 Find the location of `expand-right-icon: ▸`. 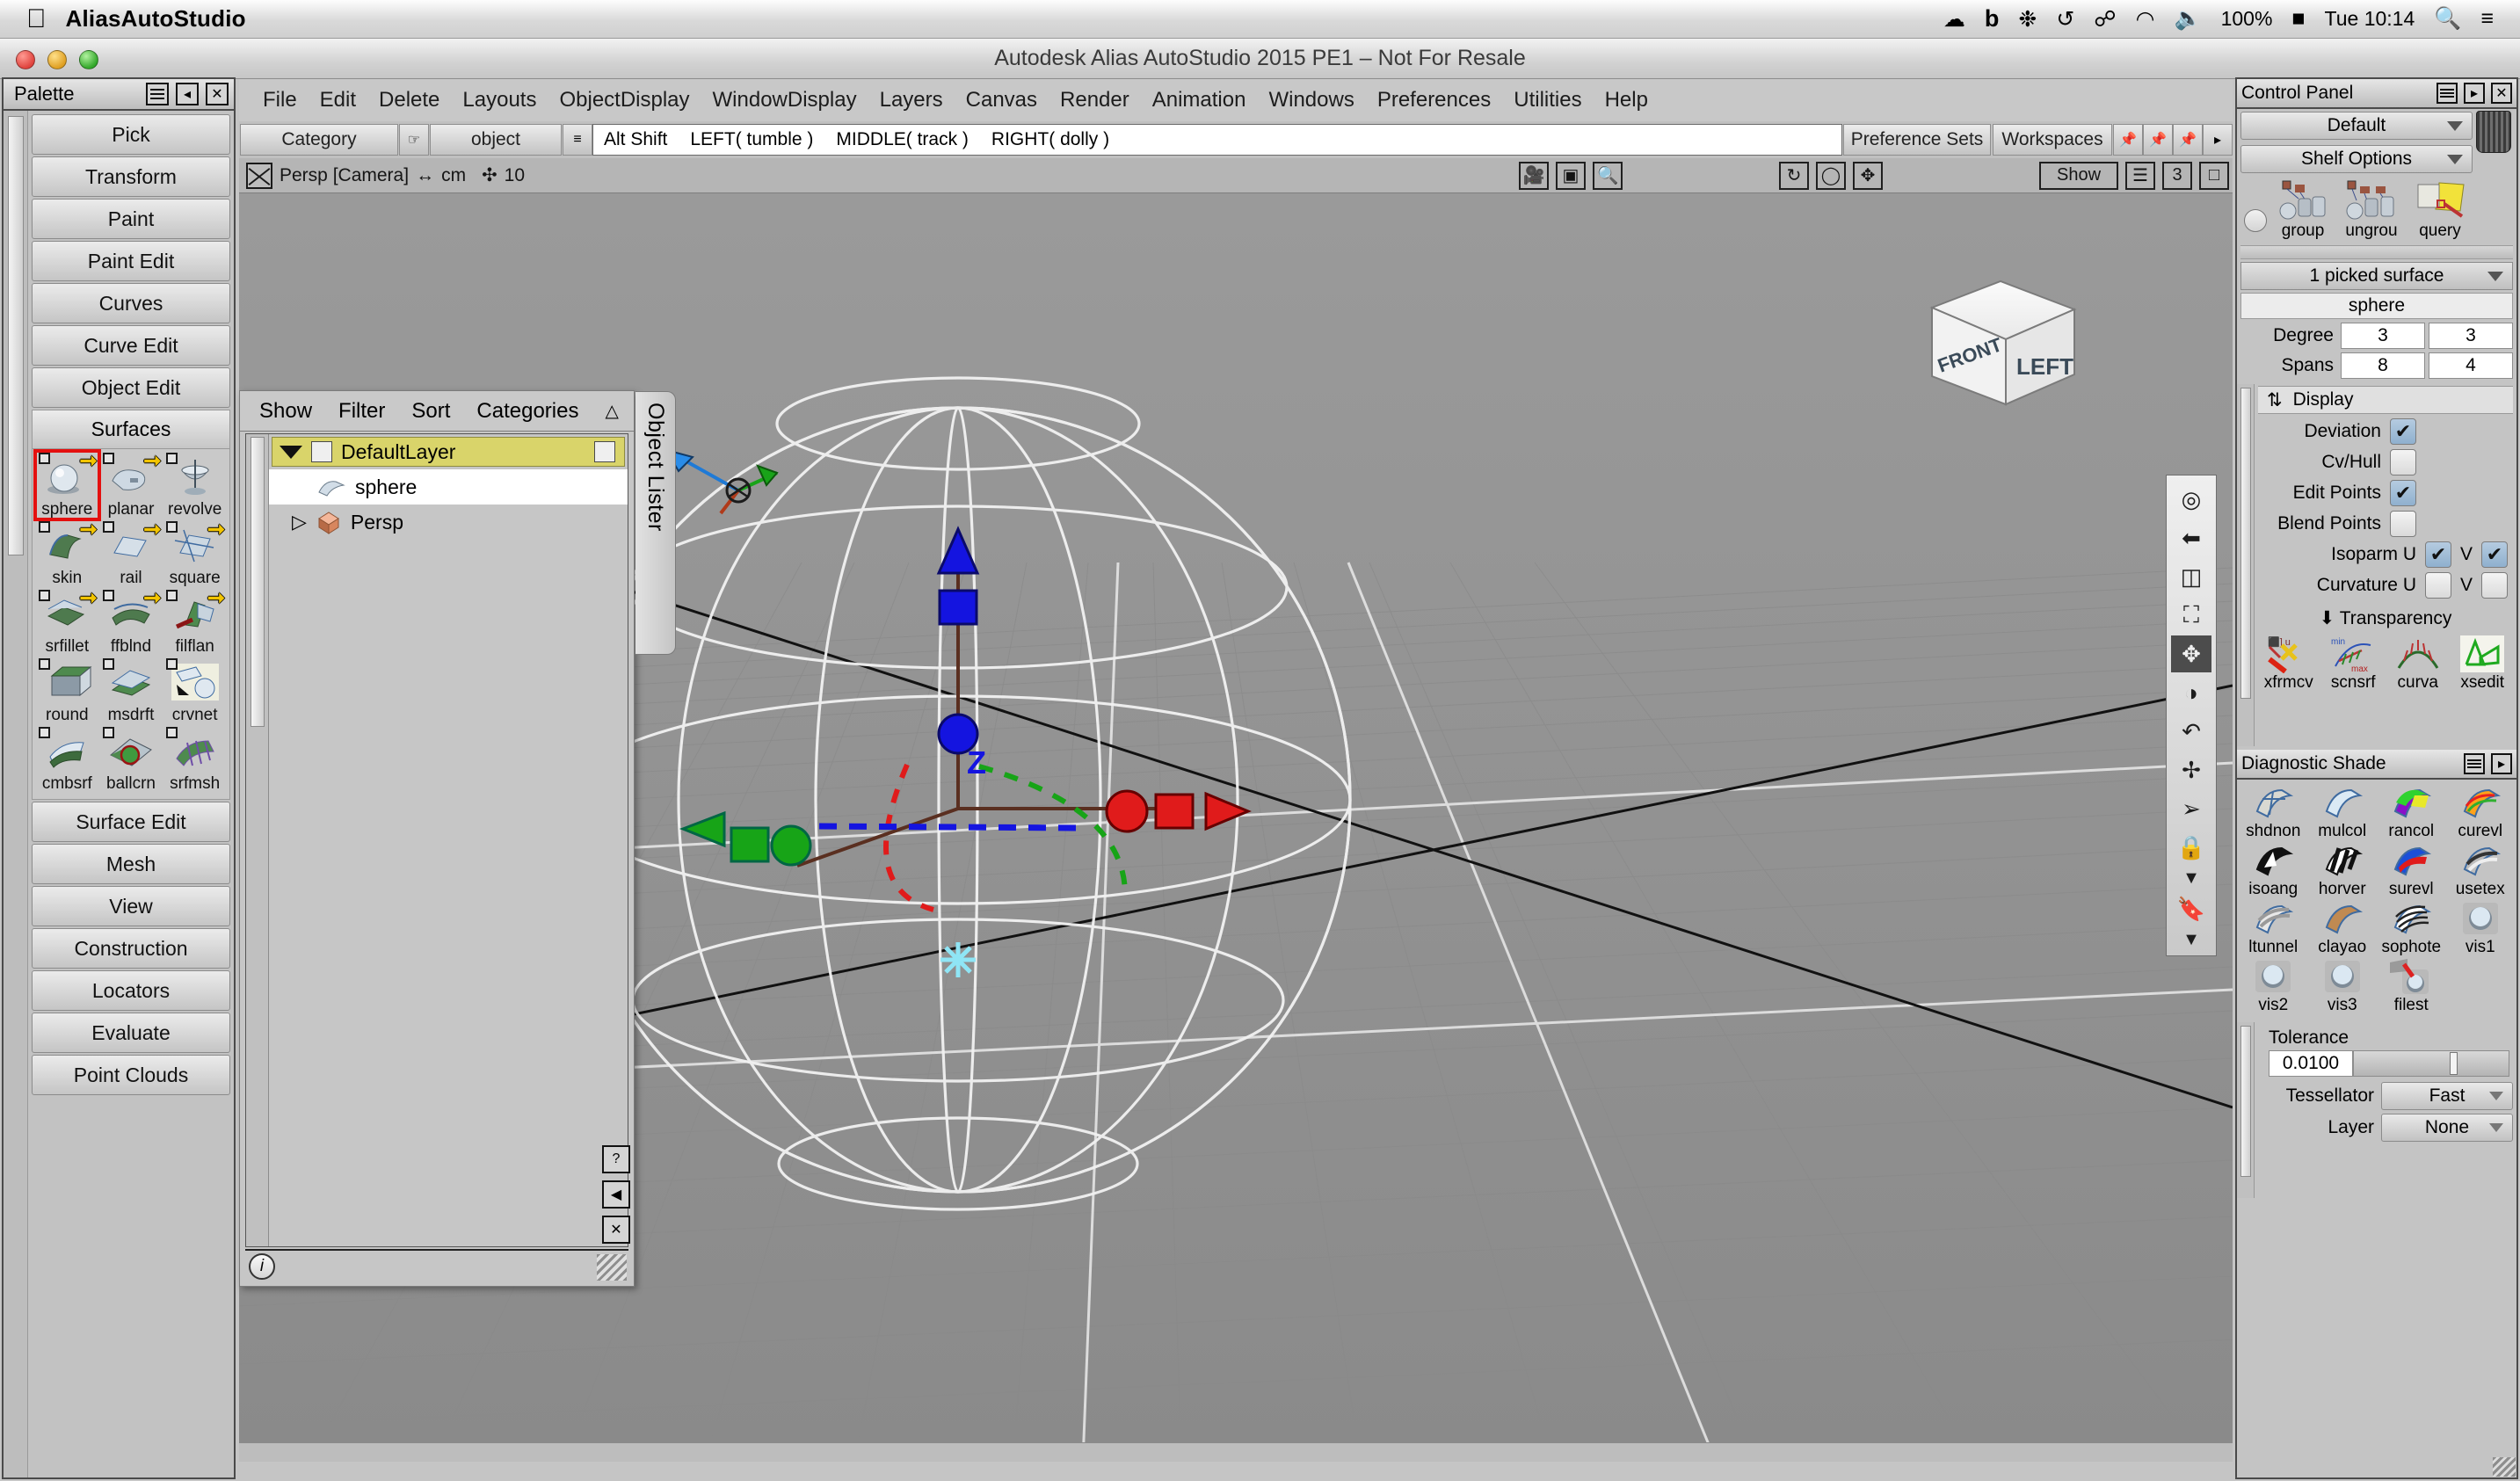

expand-right-icon: ▸ is located at coordinates (2501, 763).